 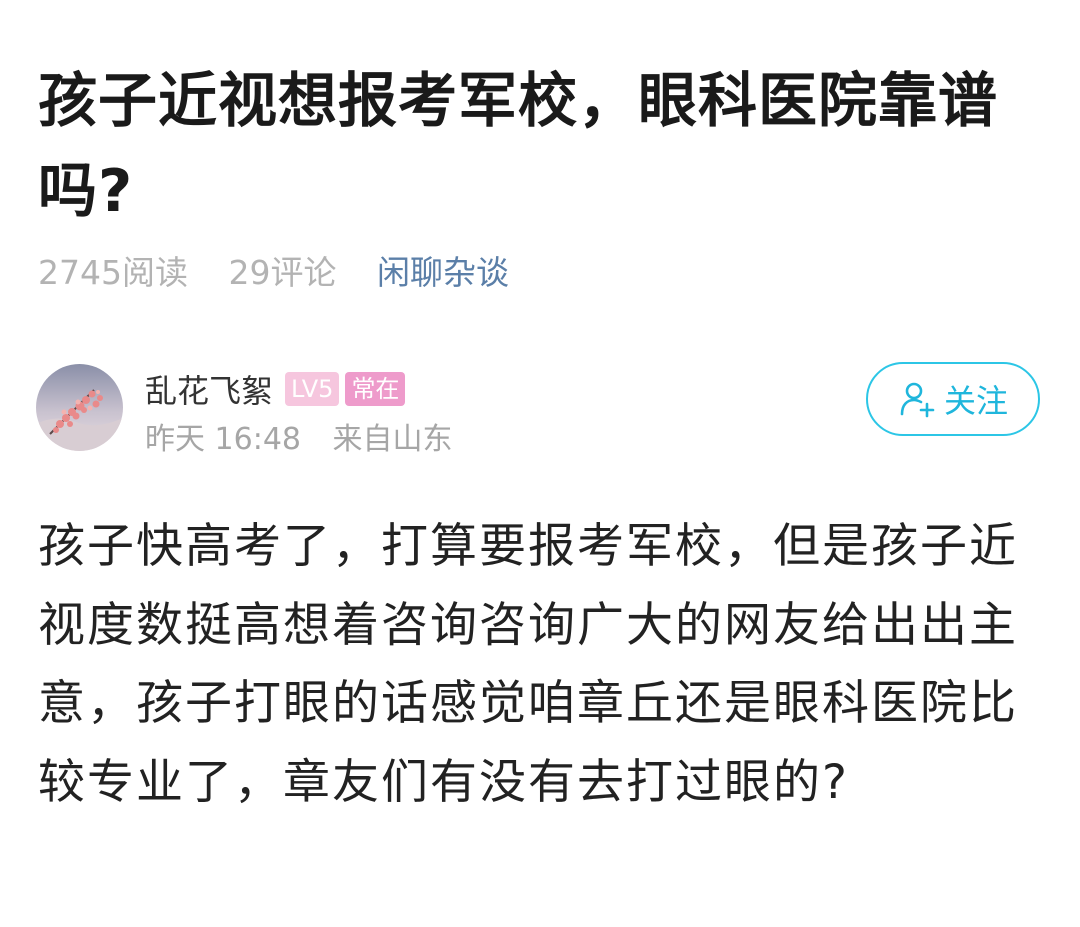 What do you see at coordinates (310, 440) in the screenshot?
I see `post-info: 昨天 16:48 来自山东` at bounding box center [310, 440].